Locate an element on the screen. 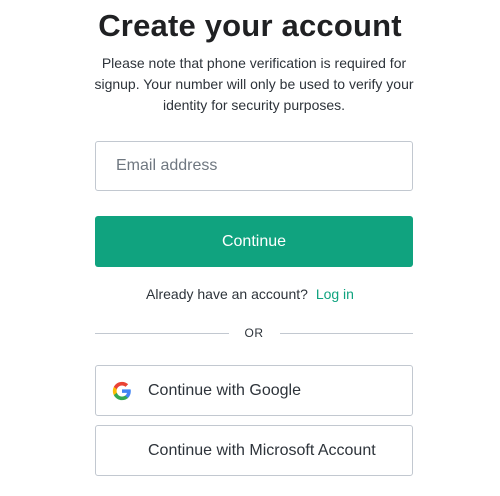  google-logo-svg is located at coordinates (121, 390).